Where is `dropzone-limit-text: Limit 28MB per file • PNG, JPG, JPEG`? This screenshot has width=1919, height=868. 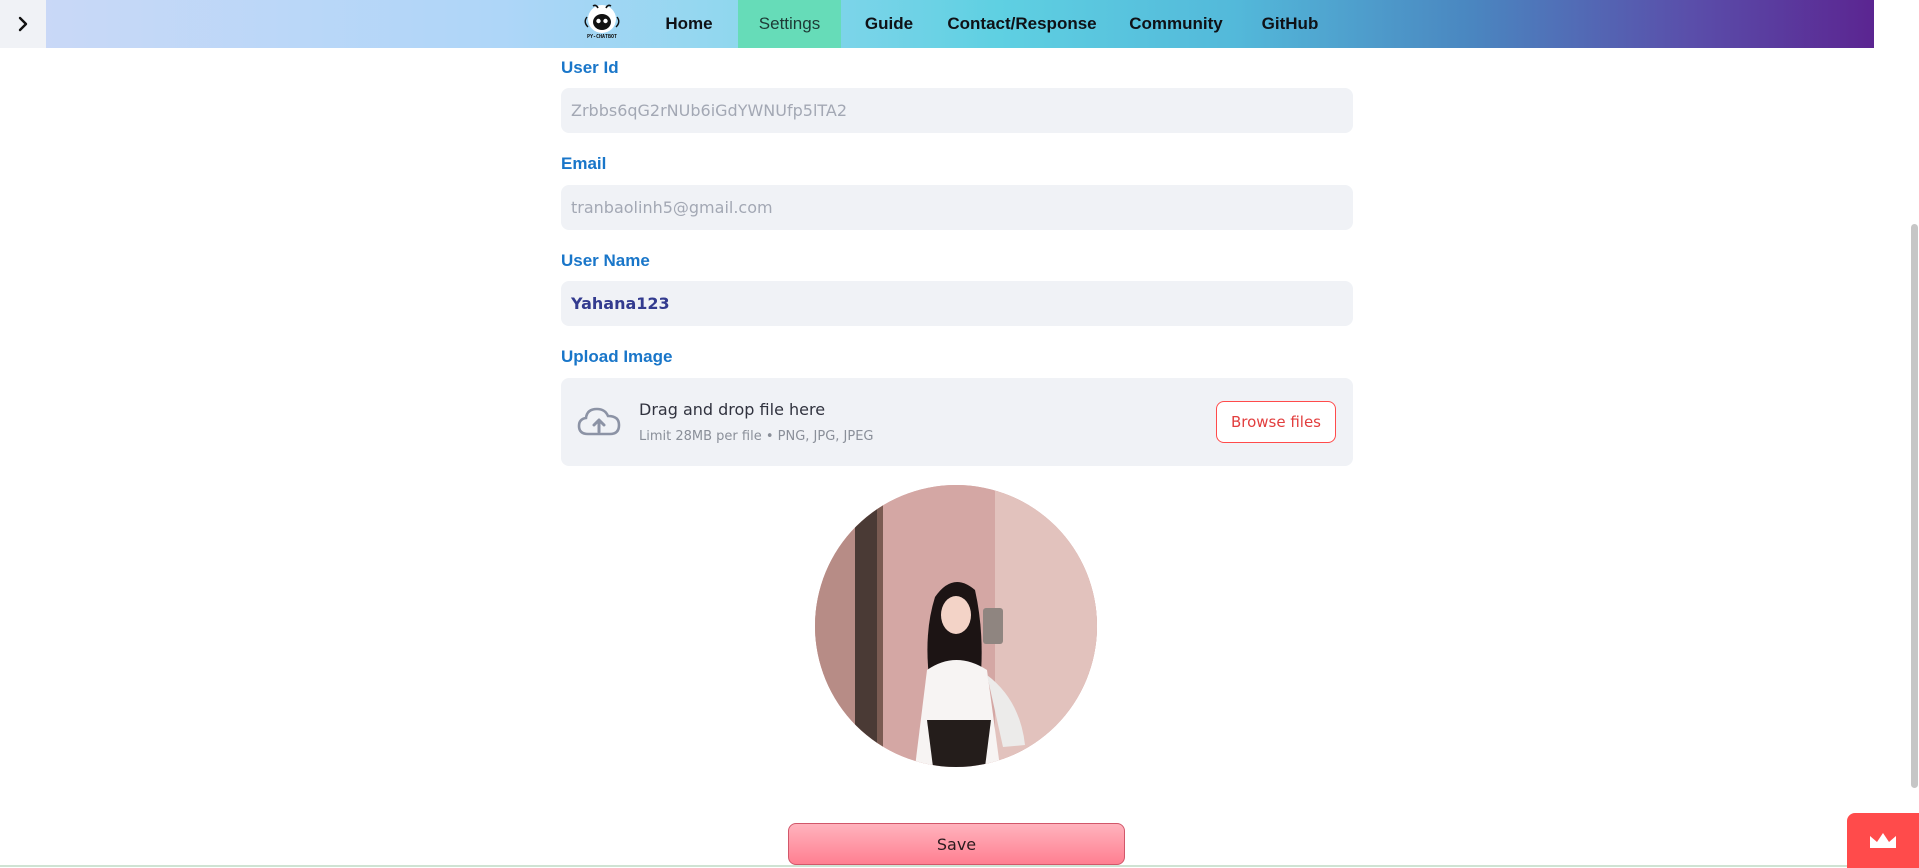
dropzone-limit-text: Limit 28MB per file • PNG, JPG, JPEG is located at coordinates (756, 436).